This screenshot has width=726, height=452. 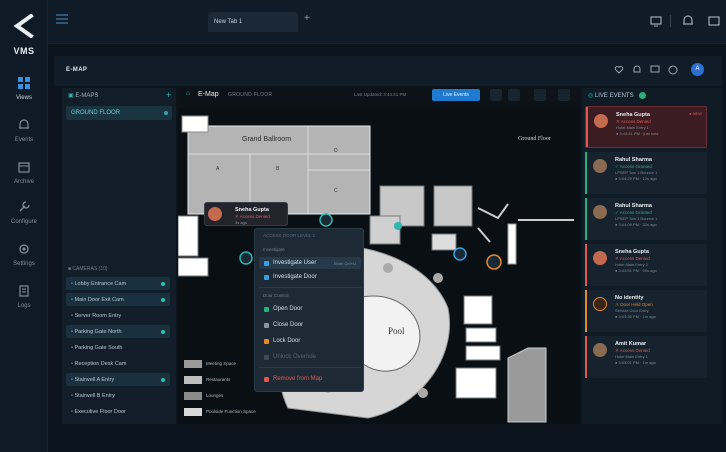 What do you see at coordinates (118, 395) in the screenshot?
I see `camera-item: ▫ Stairwell B Entry` at bounding box center [118, 395].